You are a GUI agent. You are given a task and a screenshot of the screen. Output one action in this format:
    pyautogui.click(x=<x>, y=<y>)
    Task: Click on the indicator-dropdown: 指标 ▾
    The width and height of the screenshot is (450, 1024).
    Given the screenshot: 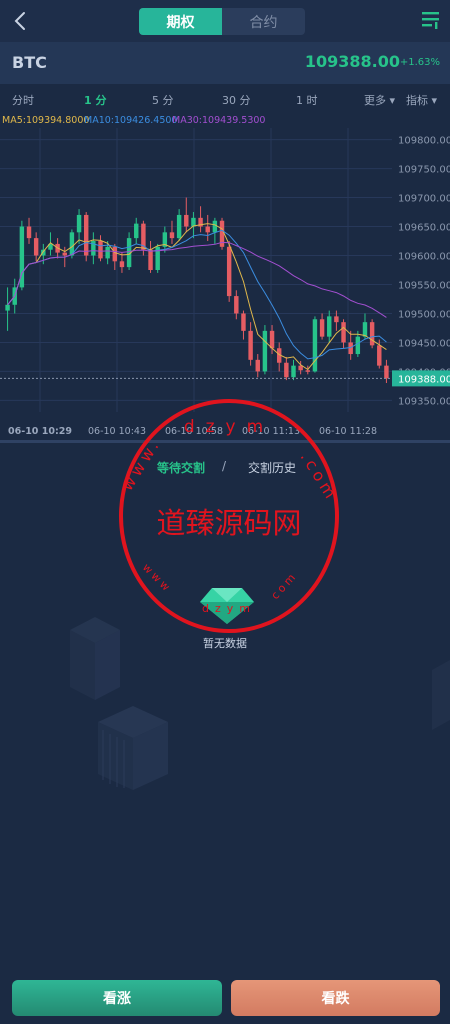 What is the action you would take?
    pyautogui.click(x=421, y=100)
    